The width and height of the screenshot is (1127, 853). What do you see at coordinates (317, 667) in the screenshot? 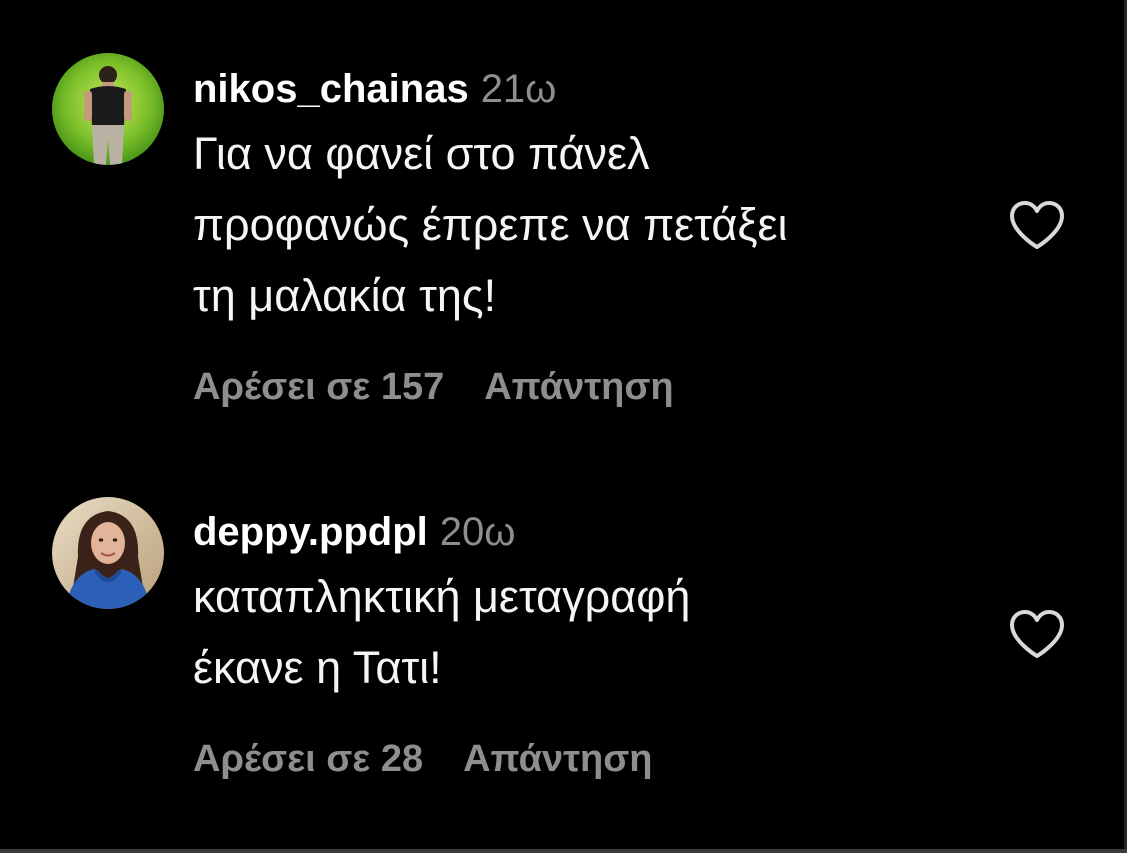
I see `comment-text-line: έκανε η Τατι!` at bounding box center [317, 667].